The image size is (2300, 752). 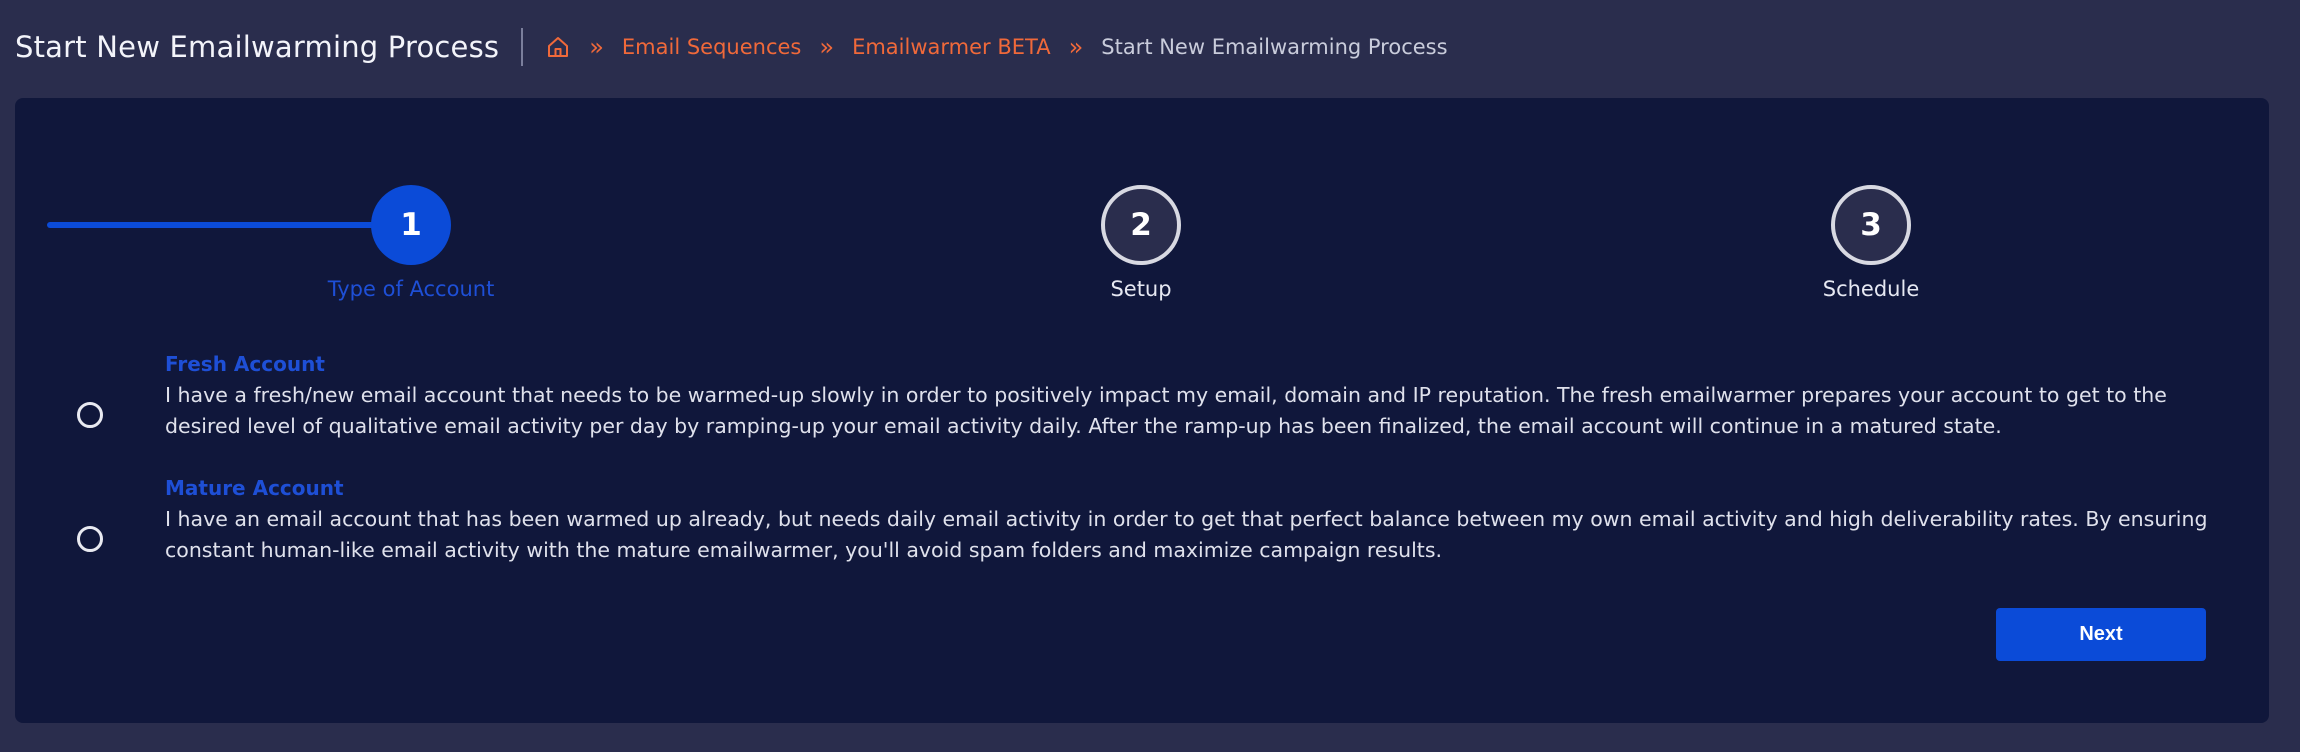 I want to click on step-label: Type of Account, so click(x=411, y=289).